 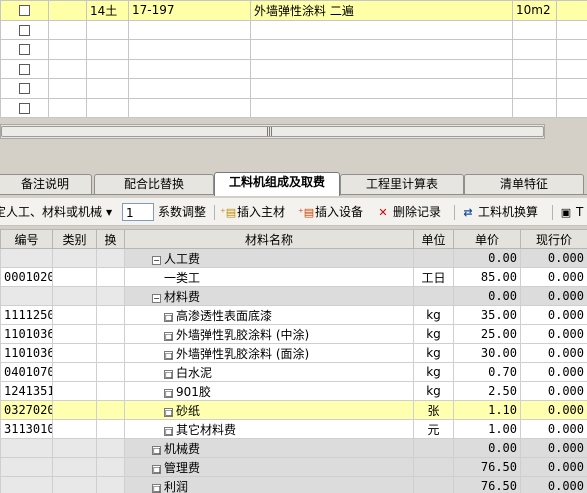 I want to click on tab-remarks: 备注说明, so click(x=46, y=184).